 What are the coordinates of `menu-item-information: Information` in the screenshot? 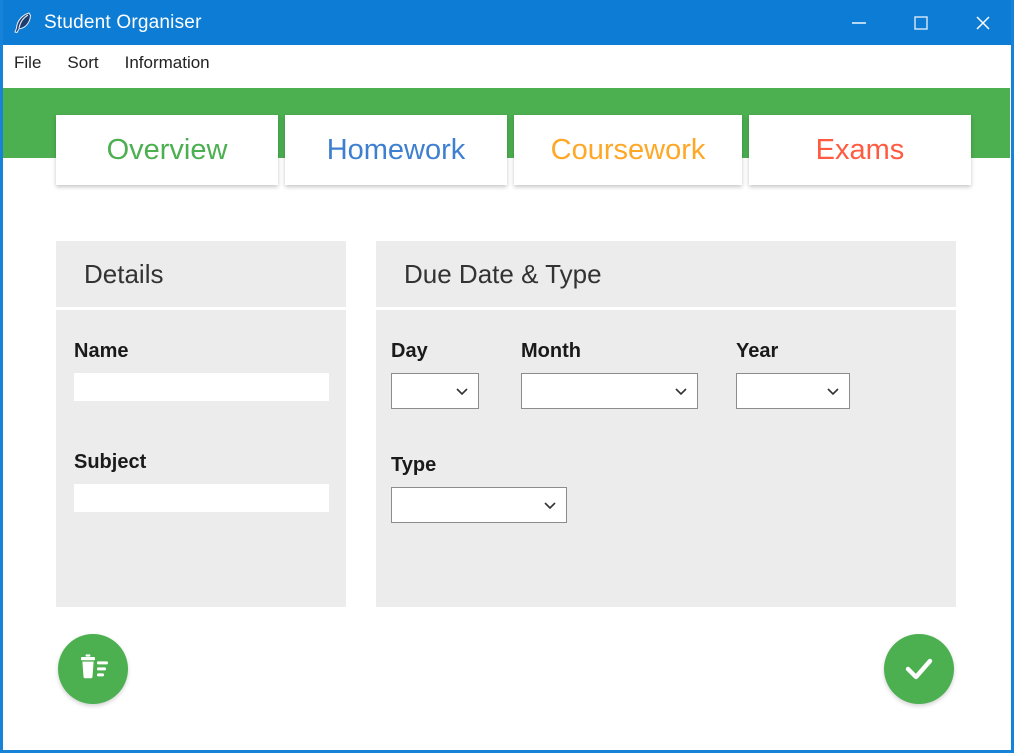 It's located at (167, 63).